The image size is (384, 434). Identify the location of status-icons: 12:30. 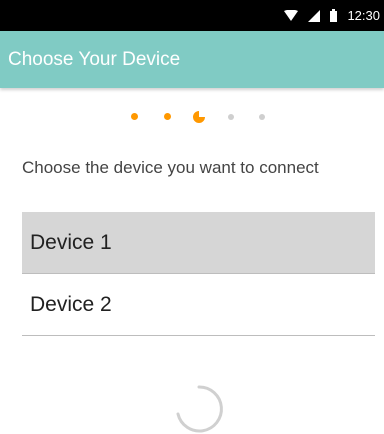
(332, 15).